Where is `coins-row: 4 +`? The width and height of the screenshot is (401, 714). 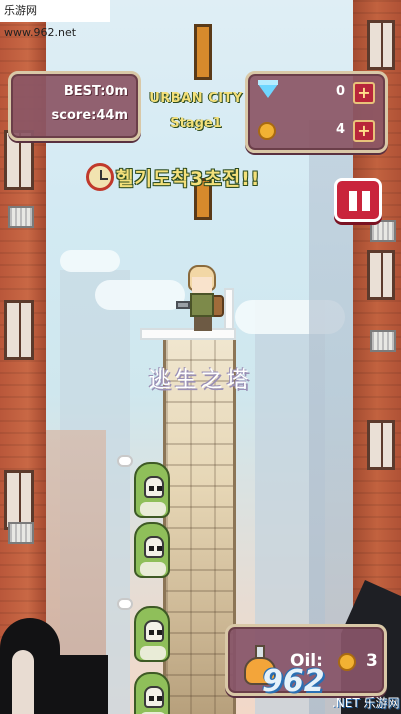 coins-row: 4 + is located at coordinates (316, 131).